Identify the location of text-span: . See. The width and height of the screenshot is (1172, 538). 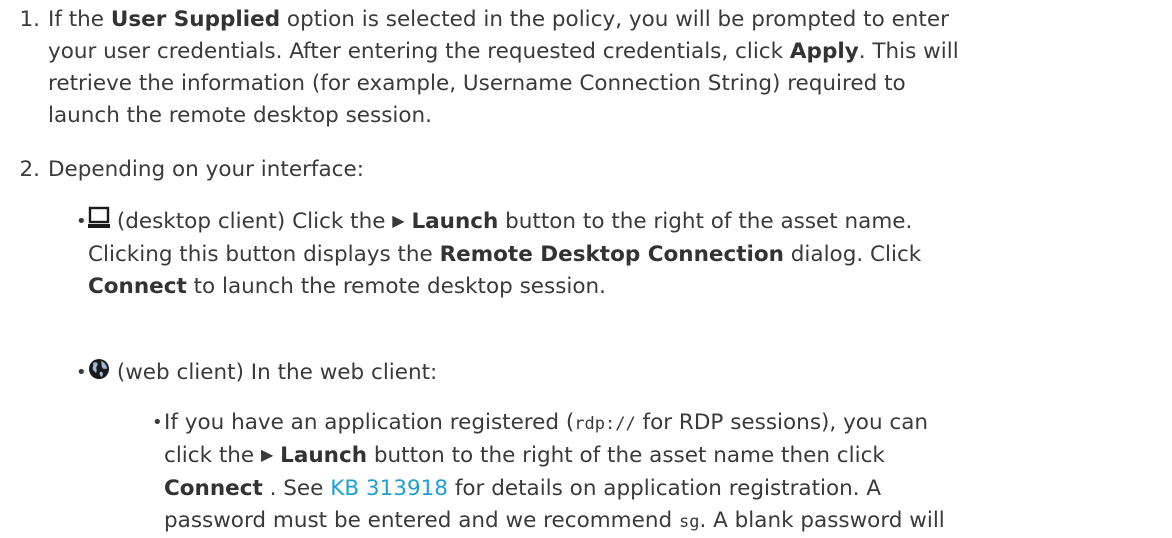
(296, 488).